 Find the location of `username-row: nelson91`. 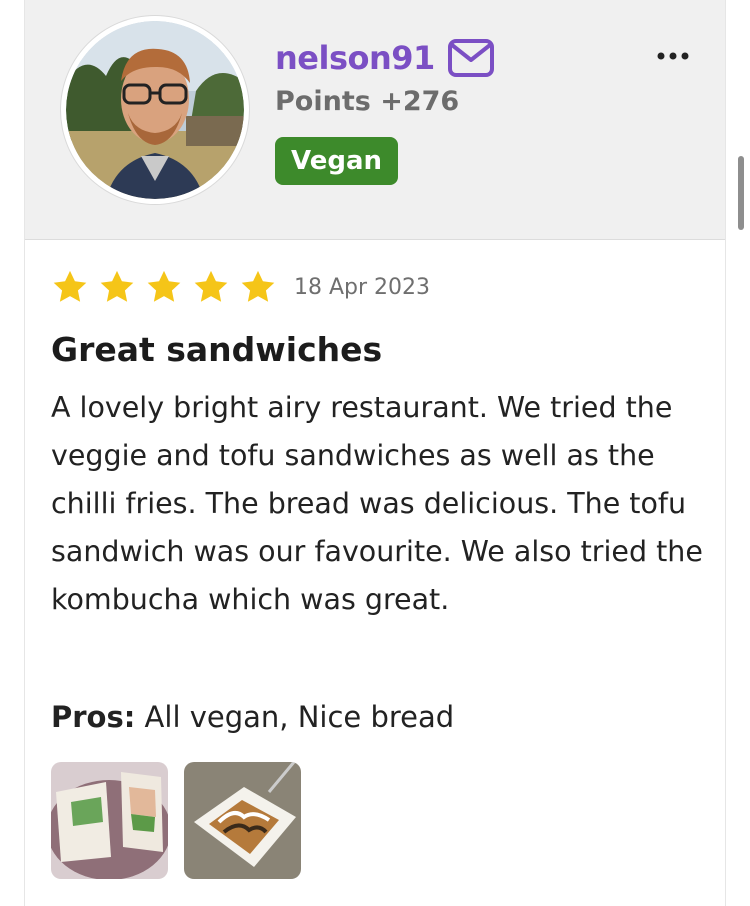

username-row: nelson91 is located at coordinates (385, 58).